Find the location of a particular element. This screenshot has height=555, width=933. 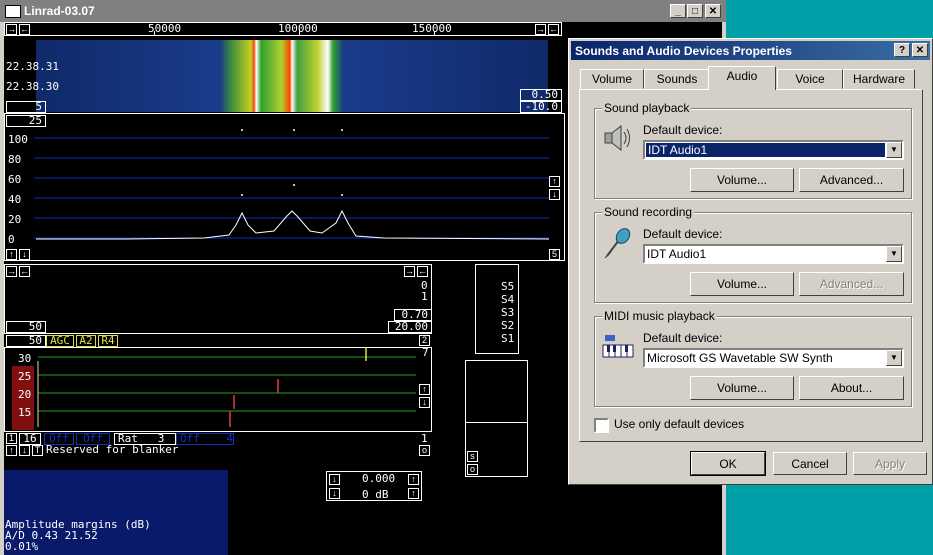

help-button: ? is located at coordinates (902, 50).